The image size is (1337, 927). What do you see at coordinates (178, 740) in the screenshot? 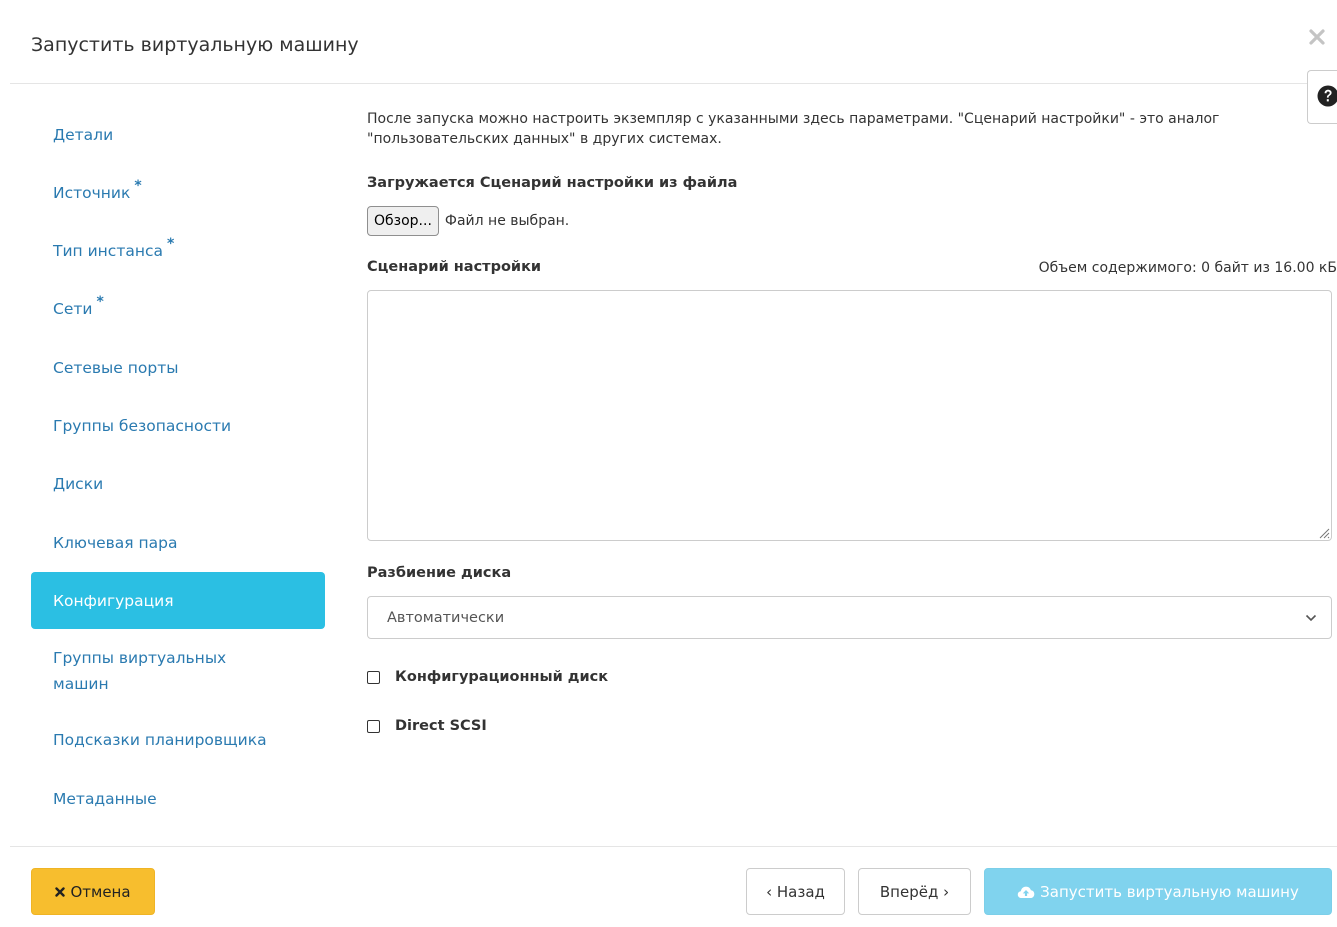
I see `nav-item-scheduler-hints: Подсказки планировщика` at bounding box center [178, 740].